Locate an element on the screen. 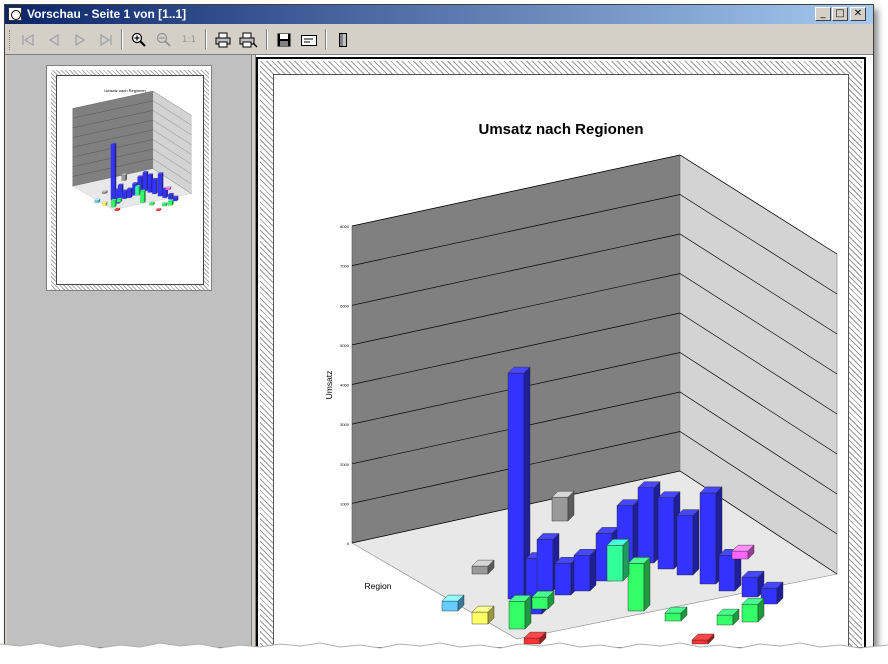 The height and width of the screenshot is (664, 888). previous-page-button is located at coordinates (54, 39).